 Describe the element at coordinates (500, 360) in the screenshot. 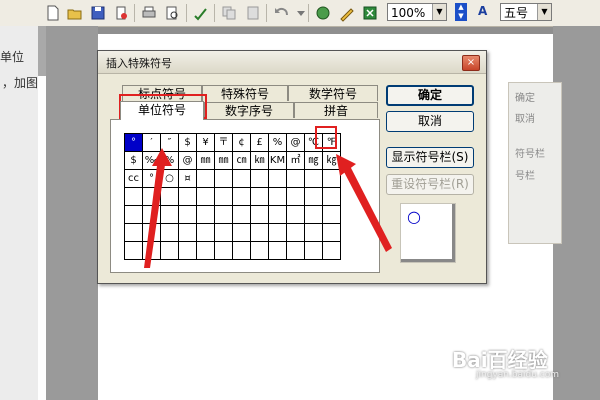

I see `baidu-watermark: Bai百经验` at that location.